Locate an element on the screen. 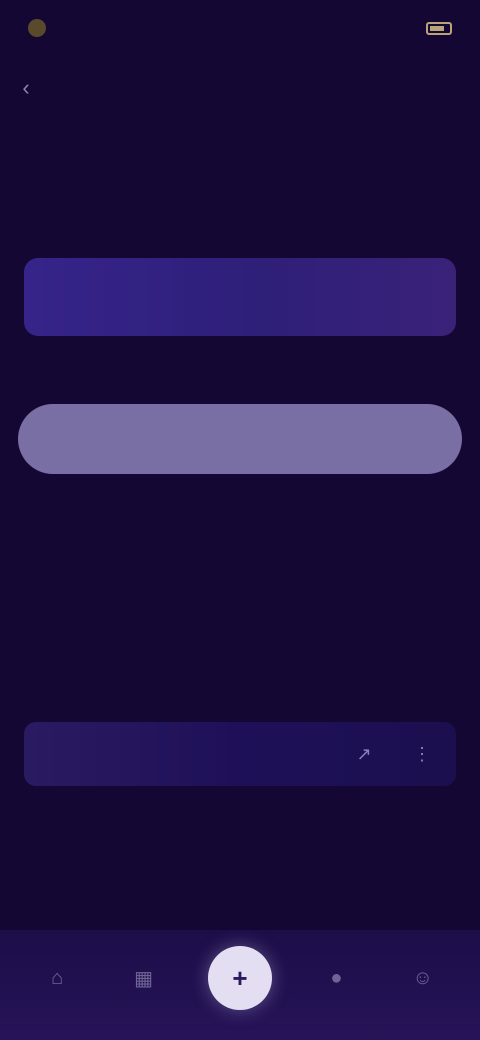 The width and height of the screenshot is (480, 1040). nav-add-button: + is located at coordinates (239, 978).